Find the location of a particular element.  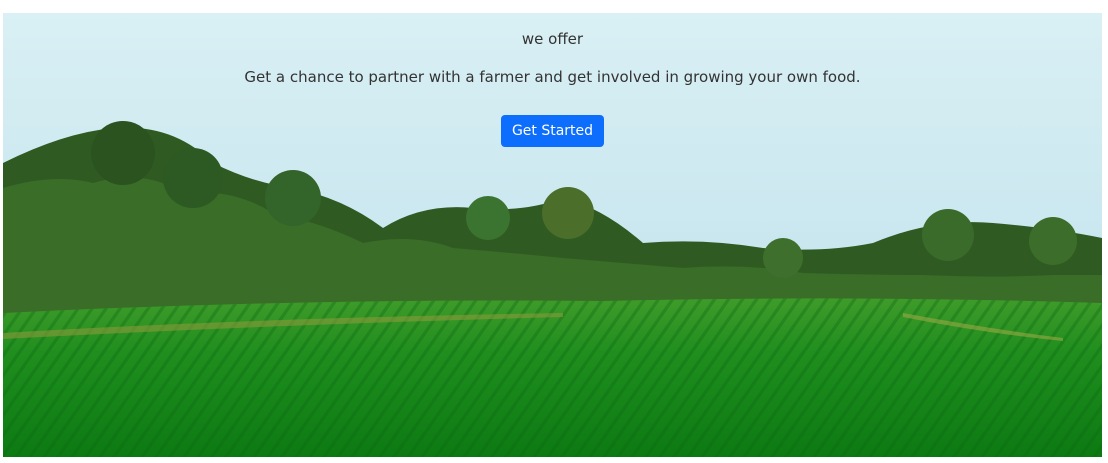

get-started-button: Get Started is located at coordinates (552, 131).